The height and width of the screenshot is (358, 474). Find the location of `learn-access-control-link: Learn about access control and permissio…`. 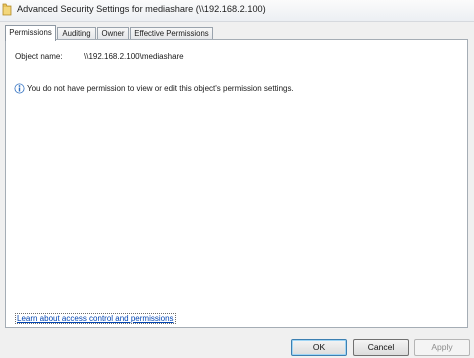

learn-access-control-link: Learn about access control and permissio… is located at coordinates (95, 318).